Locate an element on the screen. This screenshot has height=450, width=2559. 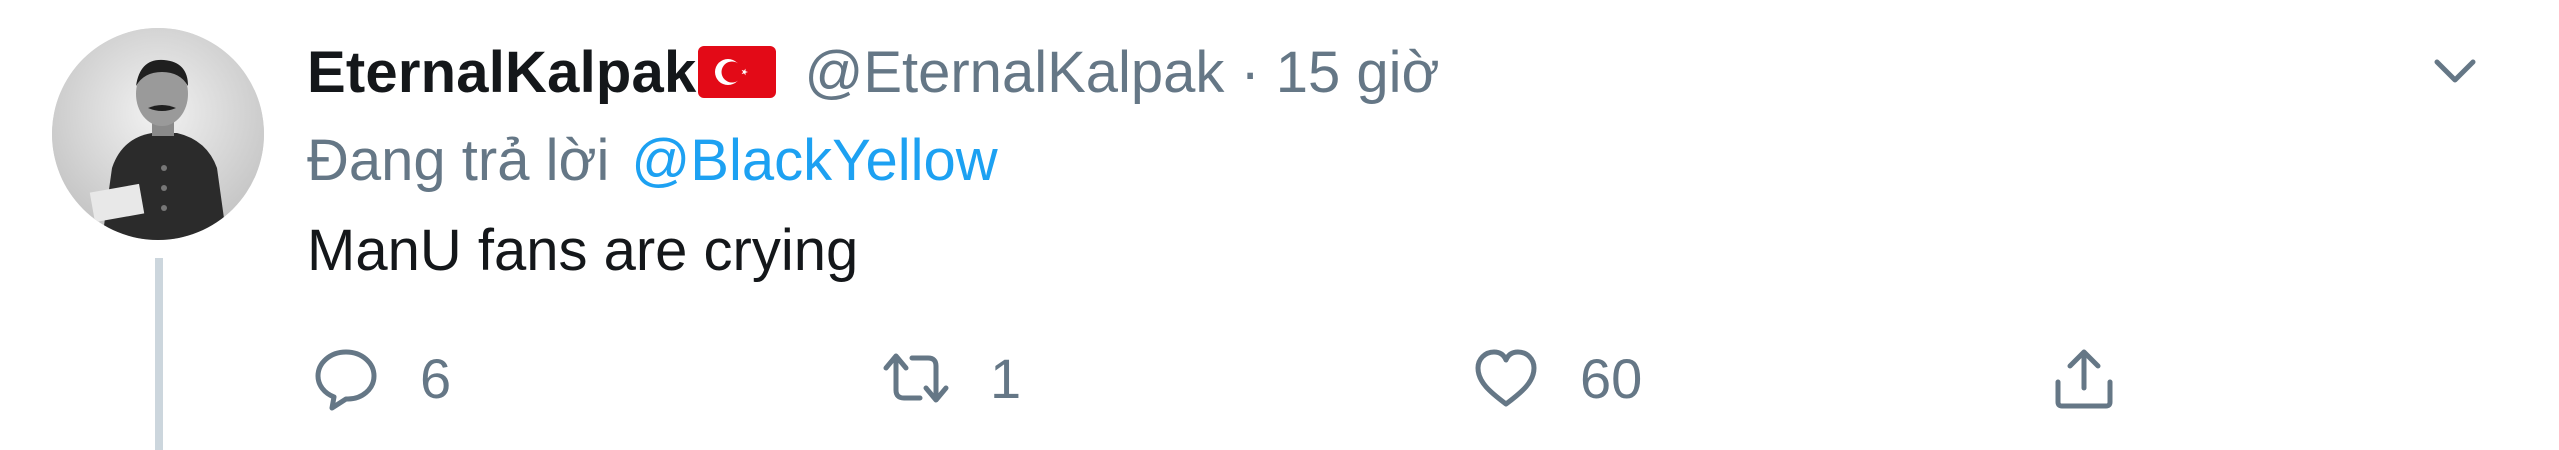
reply-prefix-label: Đang trả lời is located at coordinates (458, 160).